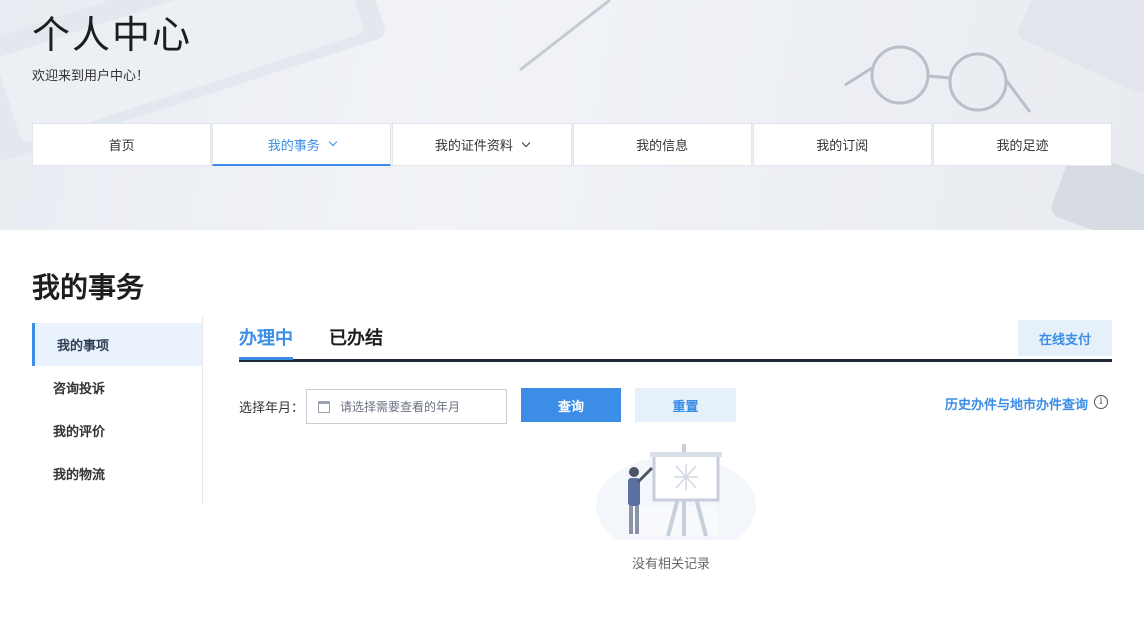  What do you see at coordinates (356, 337) in the screenshot?
I see `tab-completed: 已办结` at bounding box center [356, 337].